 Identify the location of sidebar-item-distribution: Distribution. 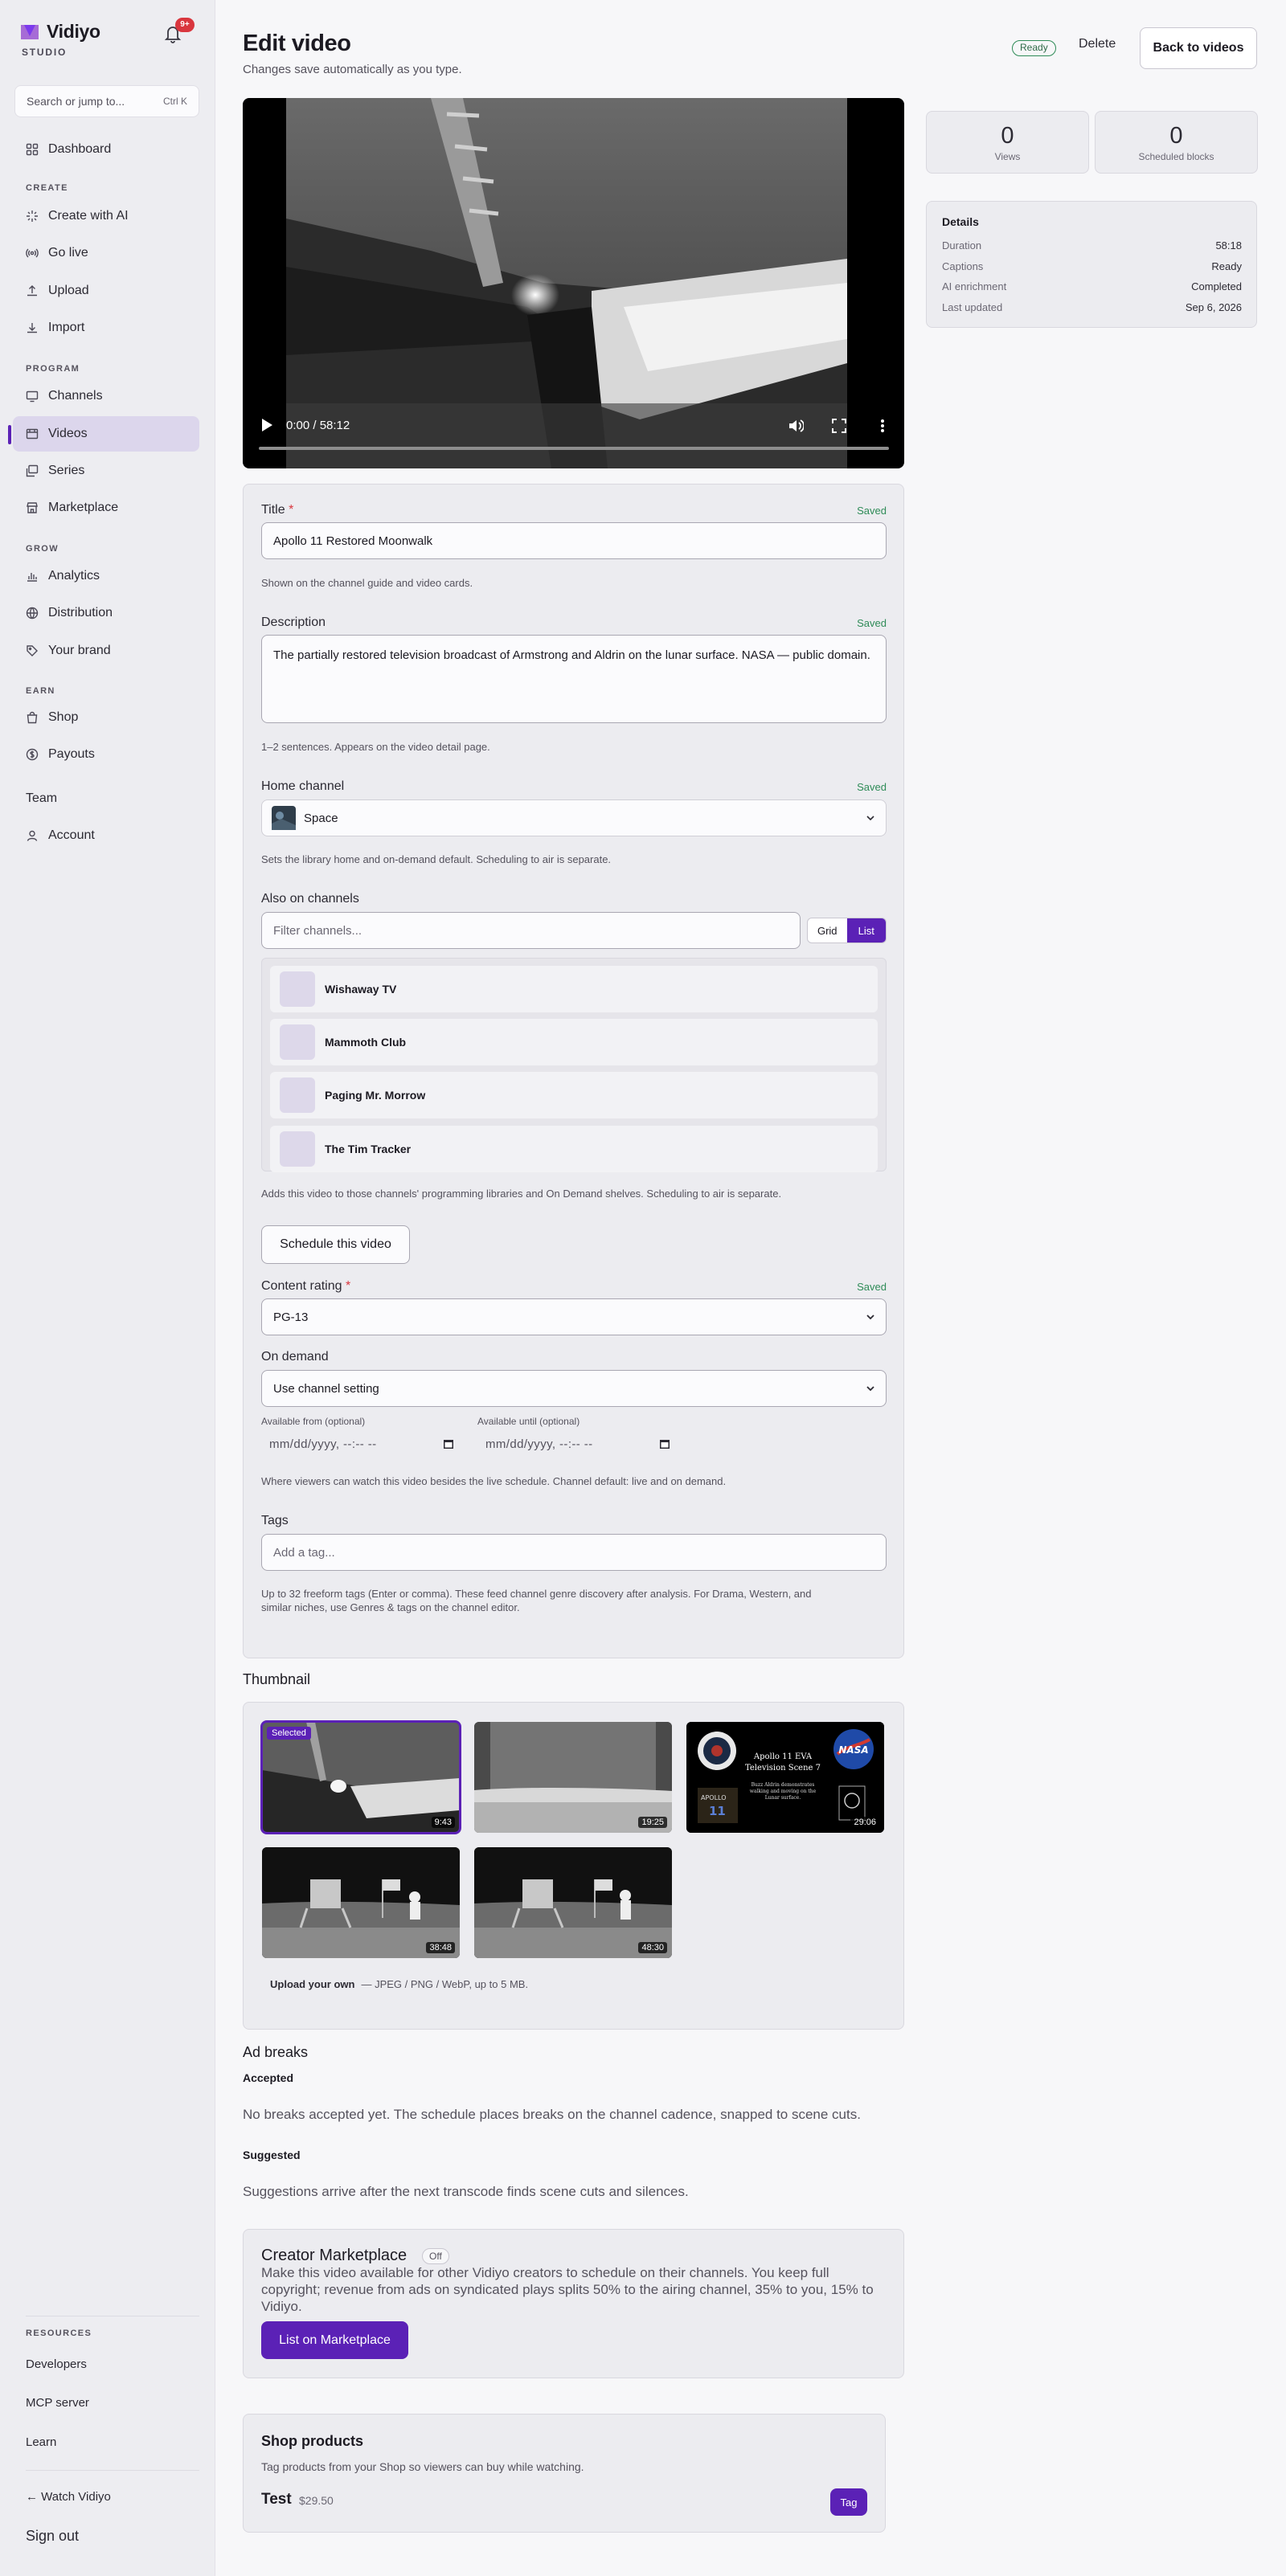
(106, 613).